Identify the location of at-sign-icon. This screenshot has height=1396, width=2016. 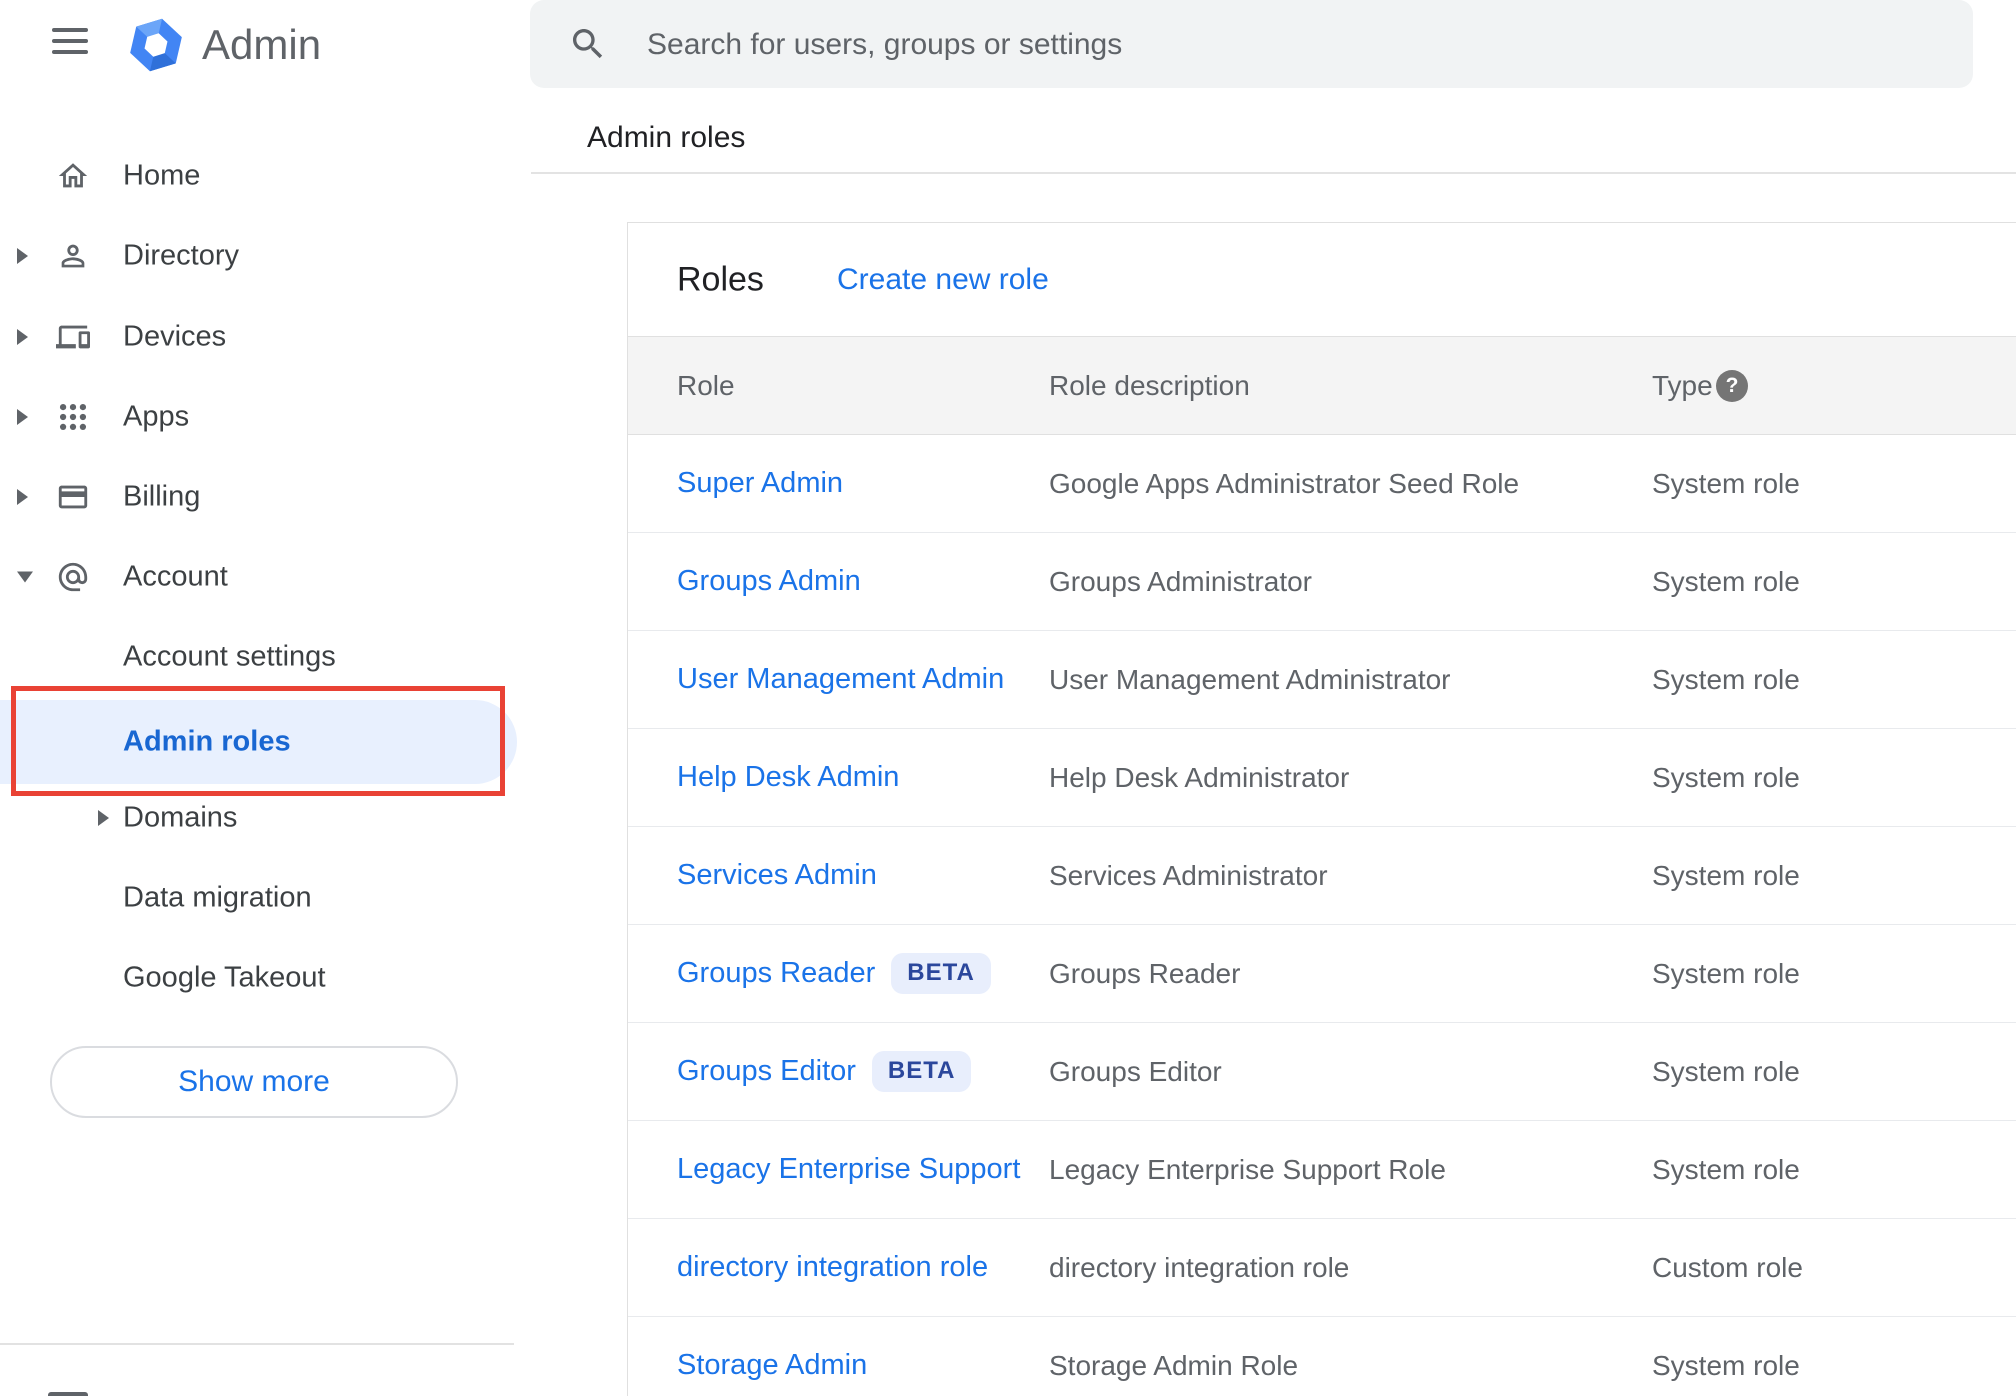
(73, 577).